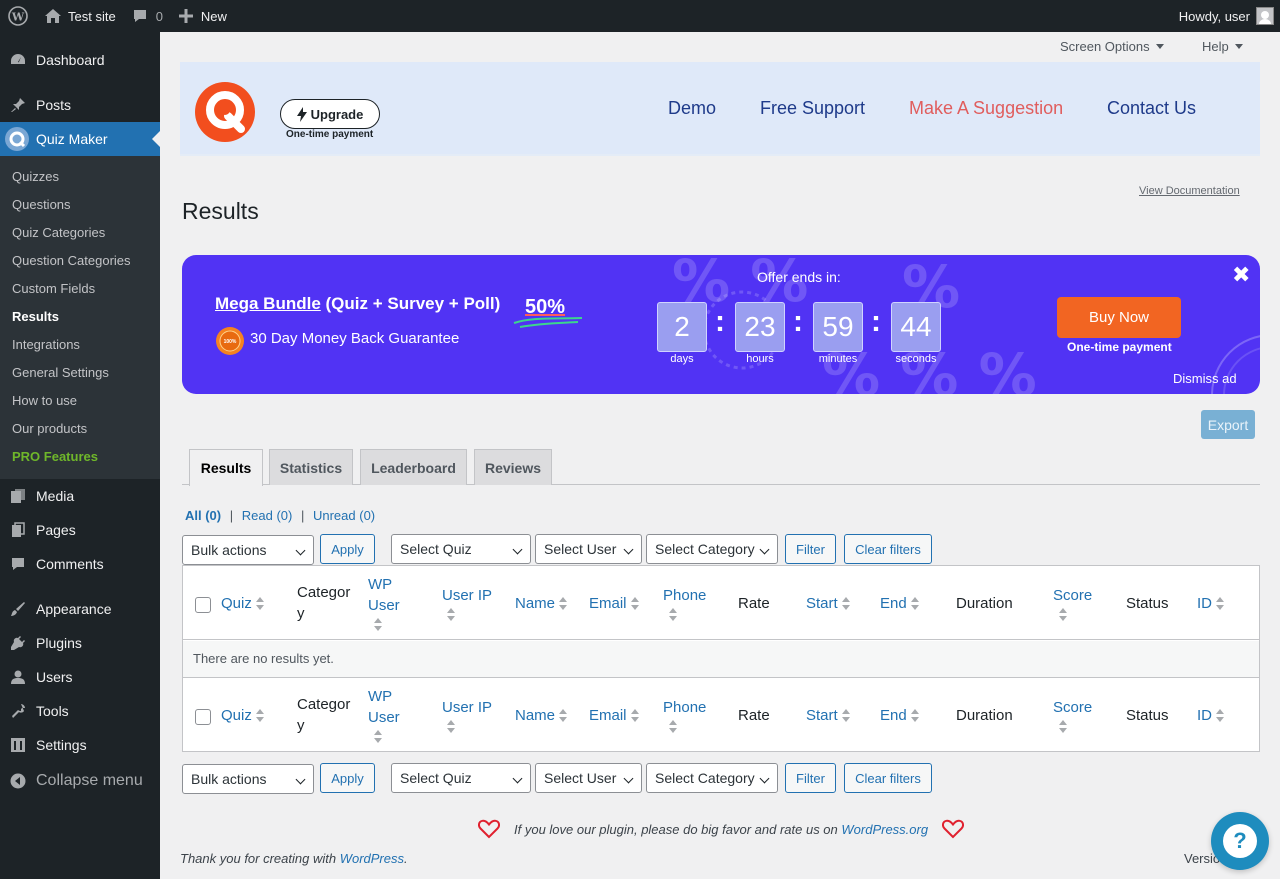  What do you see at coordinates (461, 778) in the screenshot?
I see `select-quiz-bottom: Select Quiz` at bounding box center [461, 778].